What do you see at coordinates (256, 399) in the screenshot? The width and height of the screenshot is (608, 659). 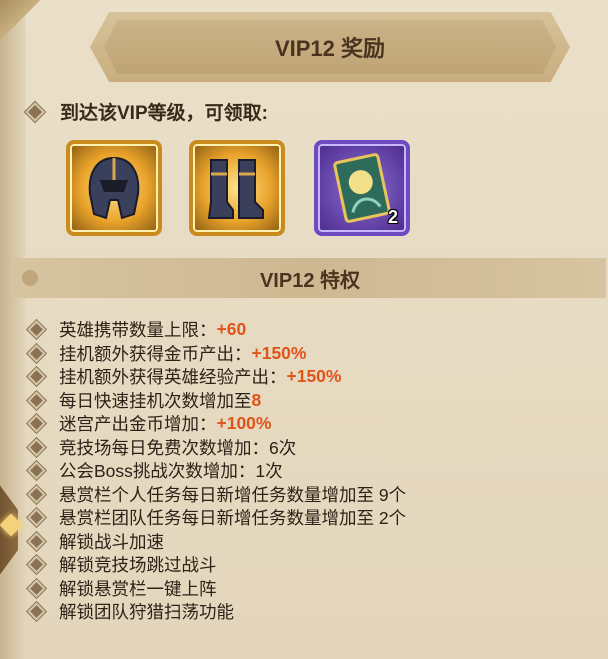 I see `privilege-value: 8` at bounding box center [256, 399].